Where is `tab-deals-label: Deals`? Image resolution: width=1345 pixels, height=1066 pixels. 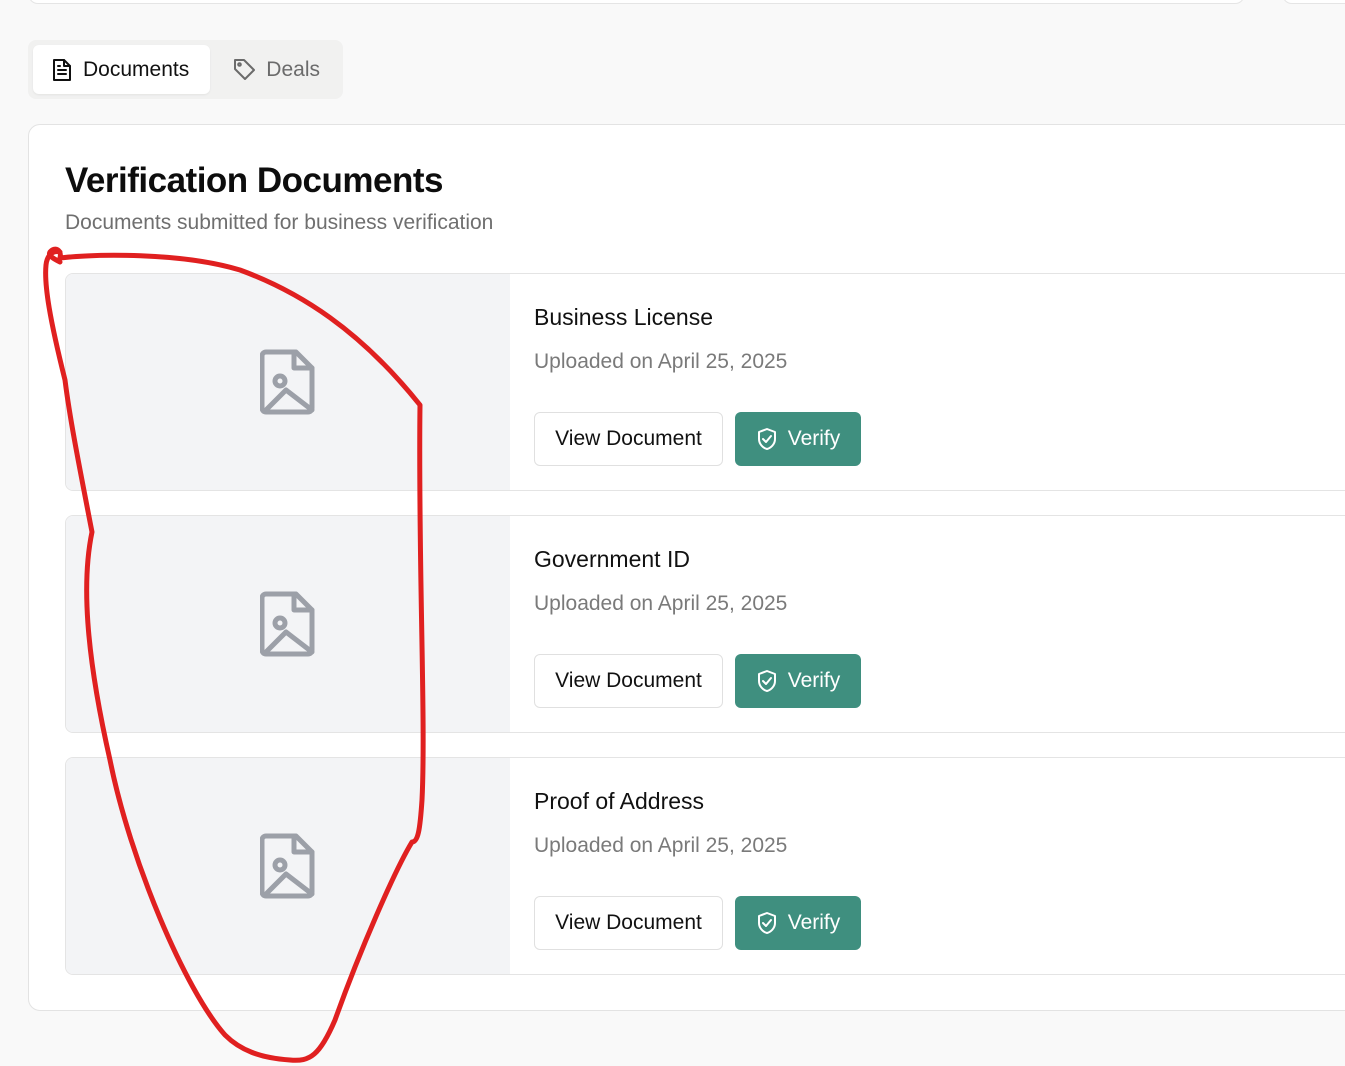 tab-deals-label: Deals is located at coordinates (293, 69).